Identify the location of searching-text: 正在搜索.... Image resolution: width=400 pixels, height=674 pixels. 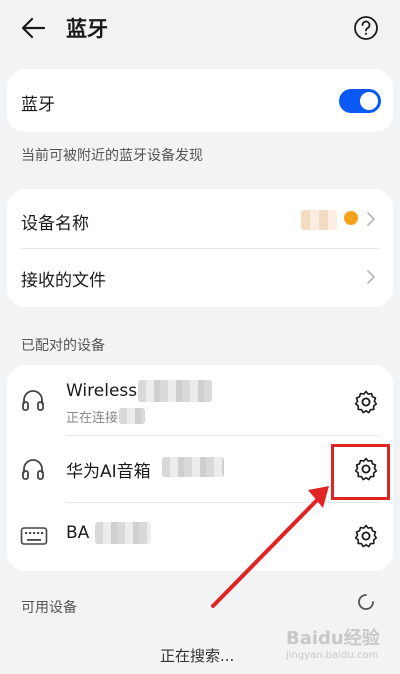
(197, 656).